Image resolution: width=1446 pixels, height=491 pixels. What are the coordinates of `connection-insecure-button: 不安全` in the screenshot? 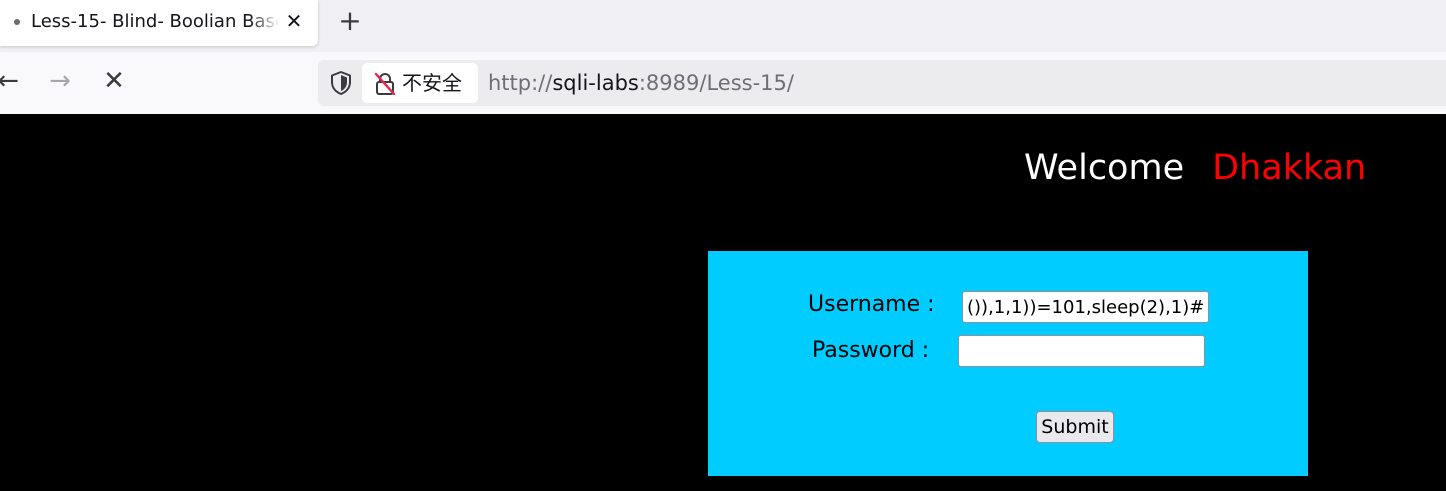 It's located at (420, 83).